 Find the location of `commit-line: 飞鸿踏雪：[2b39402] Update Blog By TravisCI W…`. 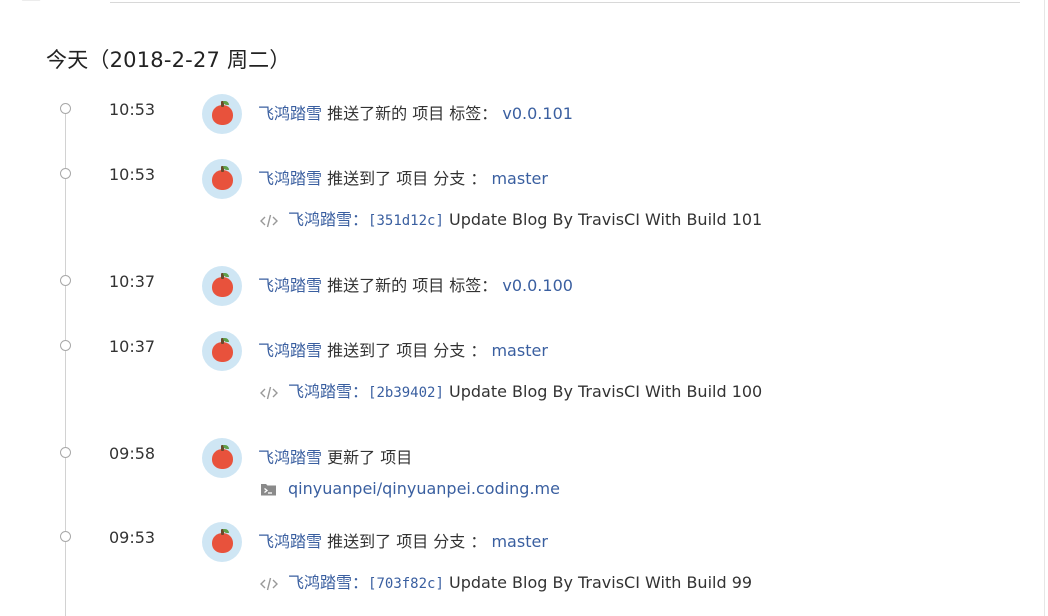

commit-line: 飞鸿踏雪：[2b39402] Update Blog By TravisCI W… is located at coordinates (511, 390).